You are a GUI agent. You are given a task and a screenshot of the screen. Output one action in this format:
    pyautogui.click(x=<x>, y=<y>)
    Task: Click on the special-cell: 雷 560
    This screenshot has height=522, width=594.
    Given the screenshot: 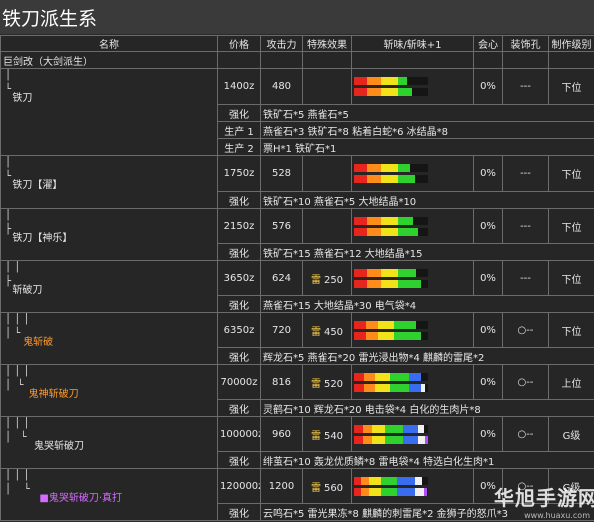 What is the action you would take?
    pyautogui.click(x=327, y=486)
    